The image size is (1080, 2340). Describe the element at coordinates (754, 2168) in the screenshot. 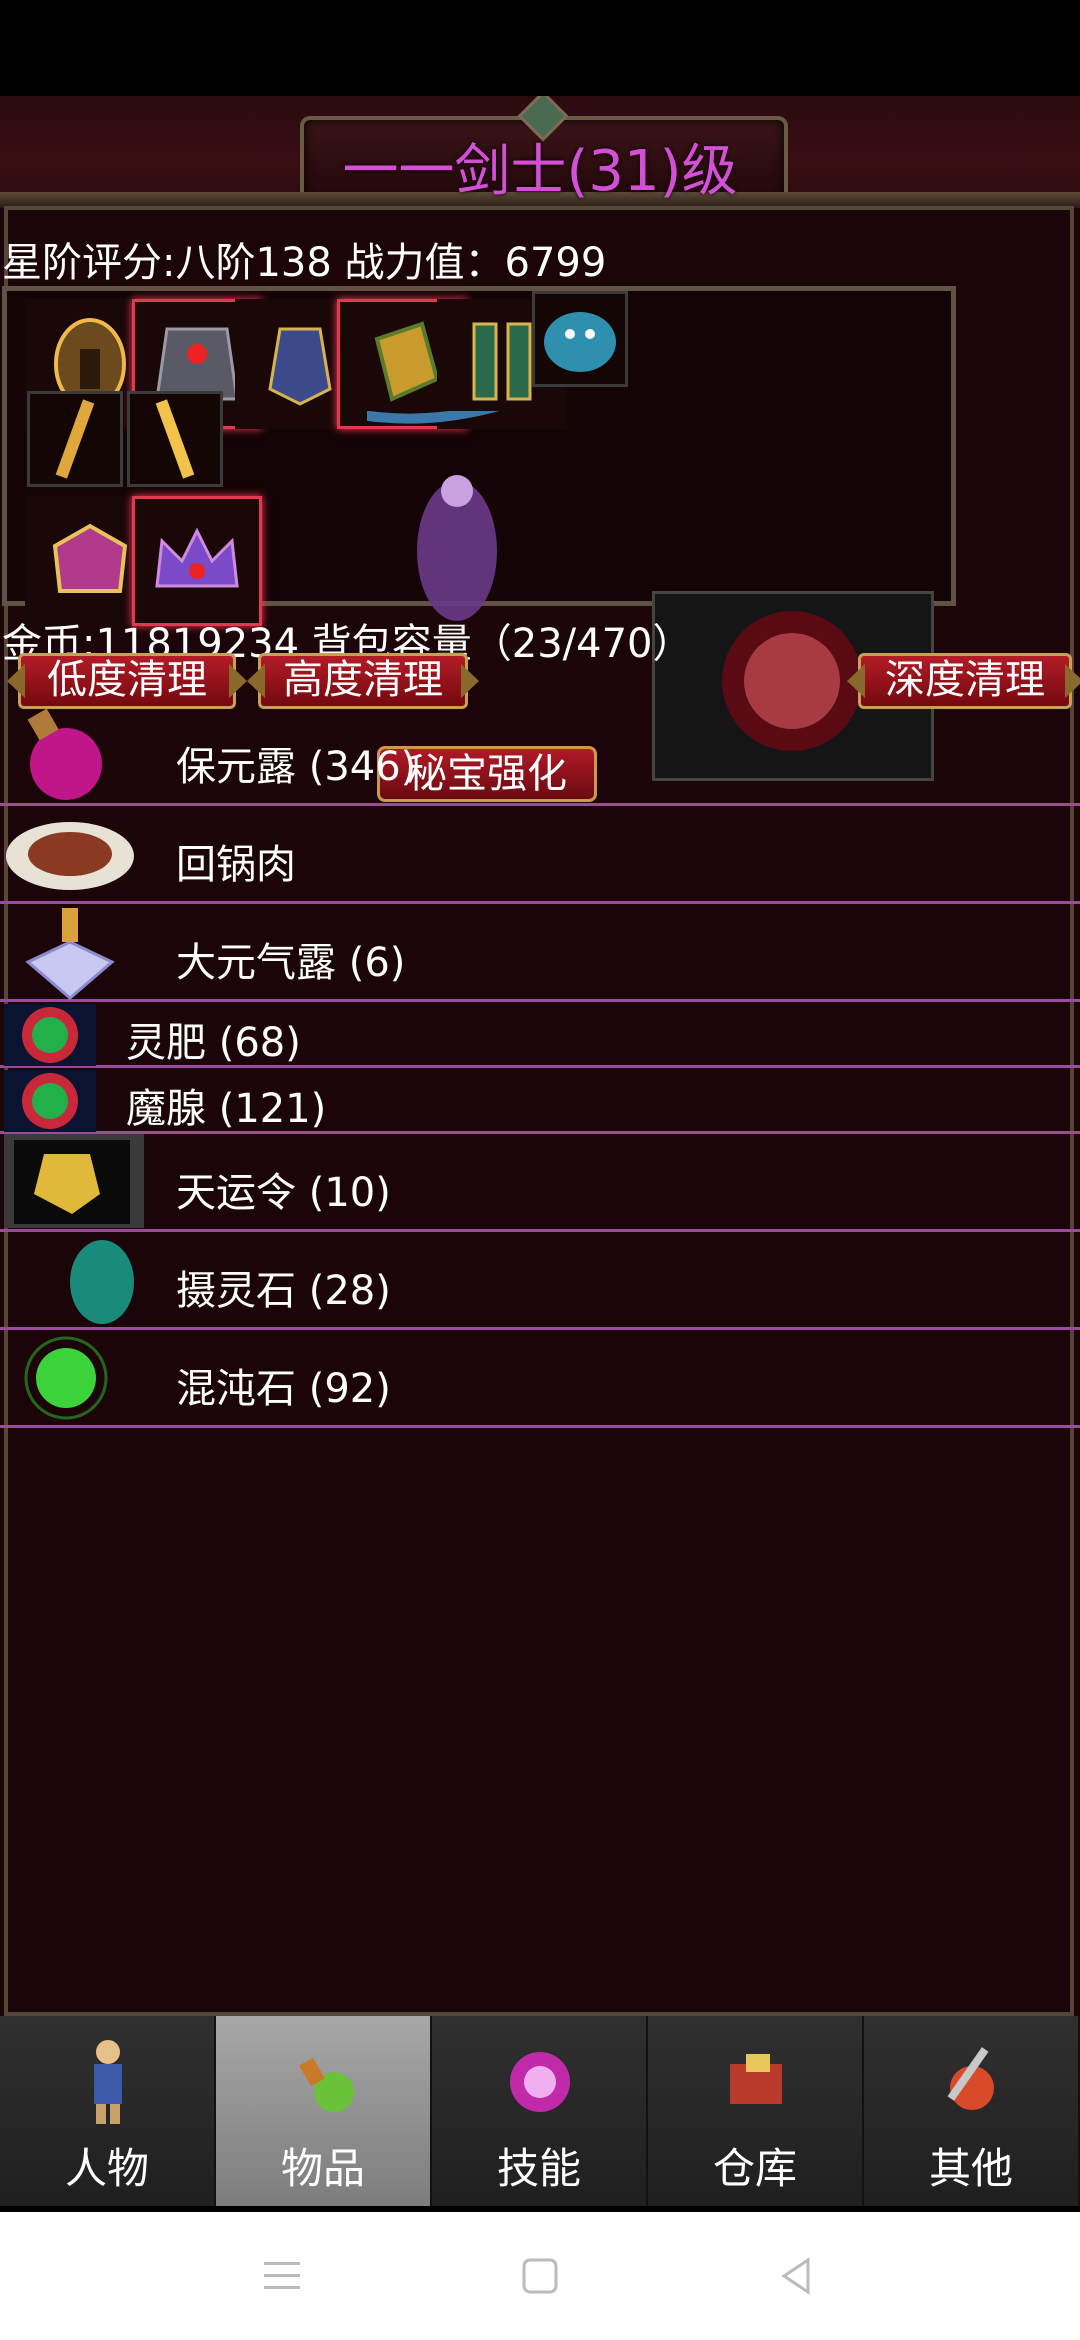

I see `tab-label: 仓库` at that location.